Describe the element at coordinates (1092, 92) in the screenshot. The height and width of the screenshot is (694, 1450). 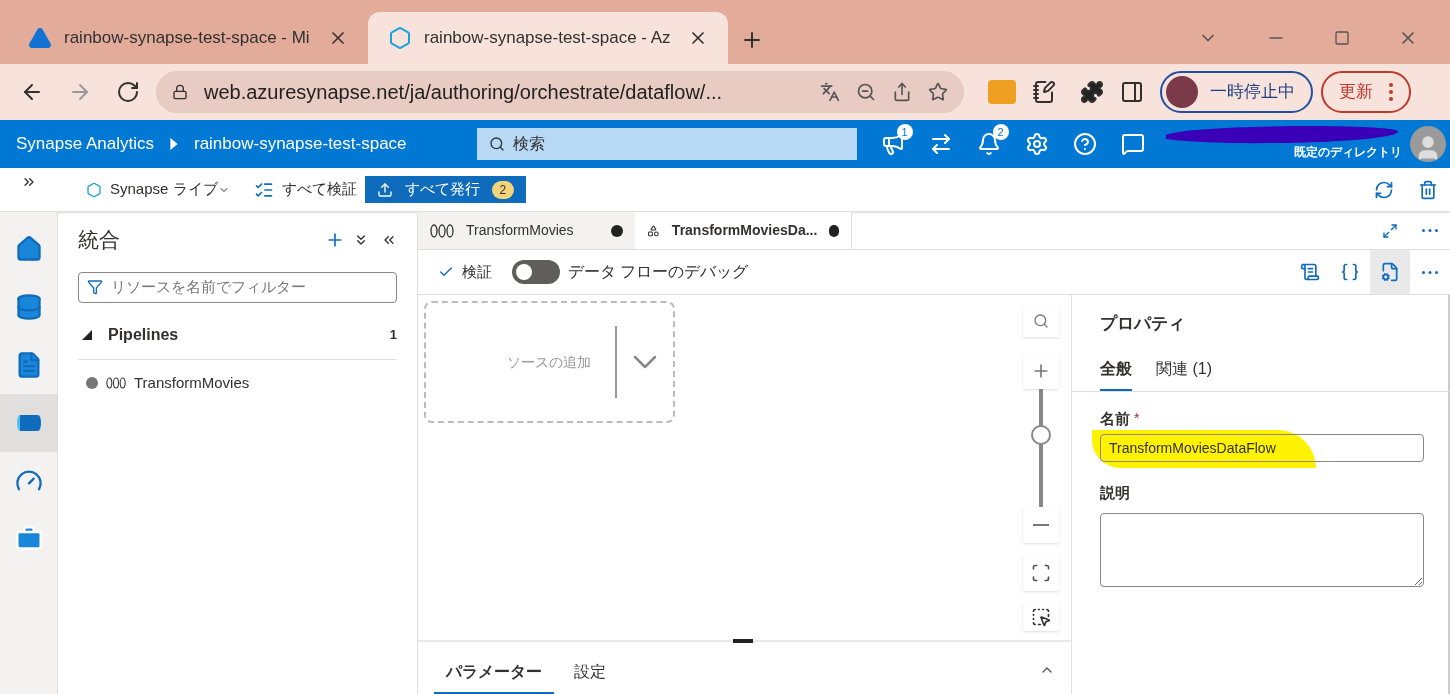
I see `extensions-icon` at that location.